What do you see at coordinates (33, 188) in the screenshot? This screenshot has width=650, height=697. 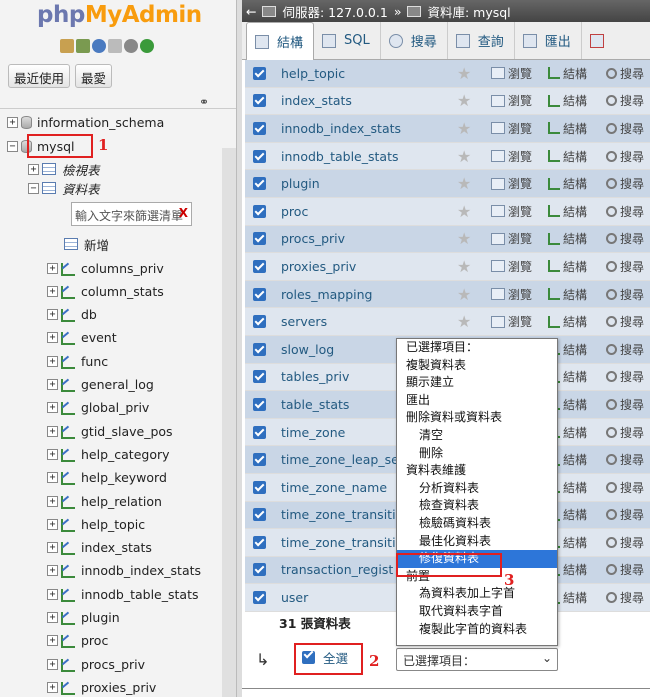 I see `collapse-icon: −` at bounding box center [33, 188].